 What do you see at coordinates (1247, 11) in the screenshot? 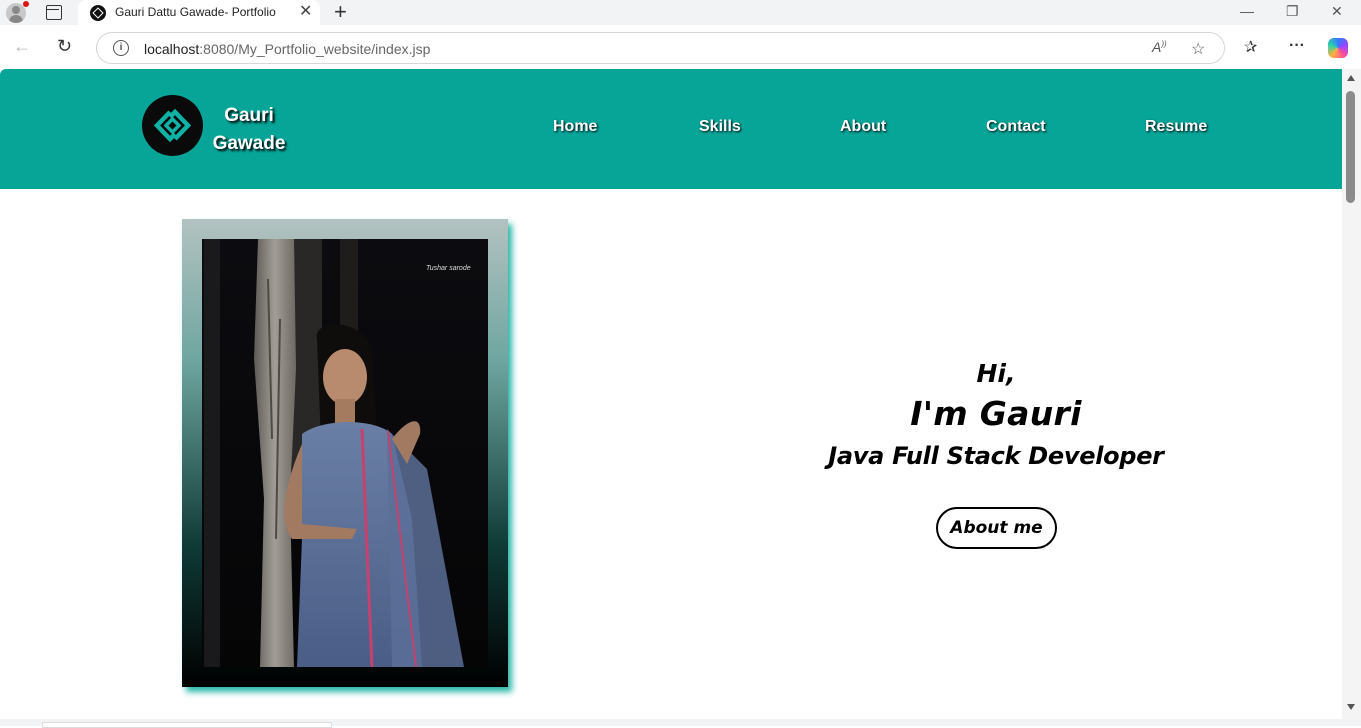
I see `minimize-icon: —` at bounding box center [1247, 11].